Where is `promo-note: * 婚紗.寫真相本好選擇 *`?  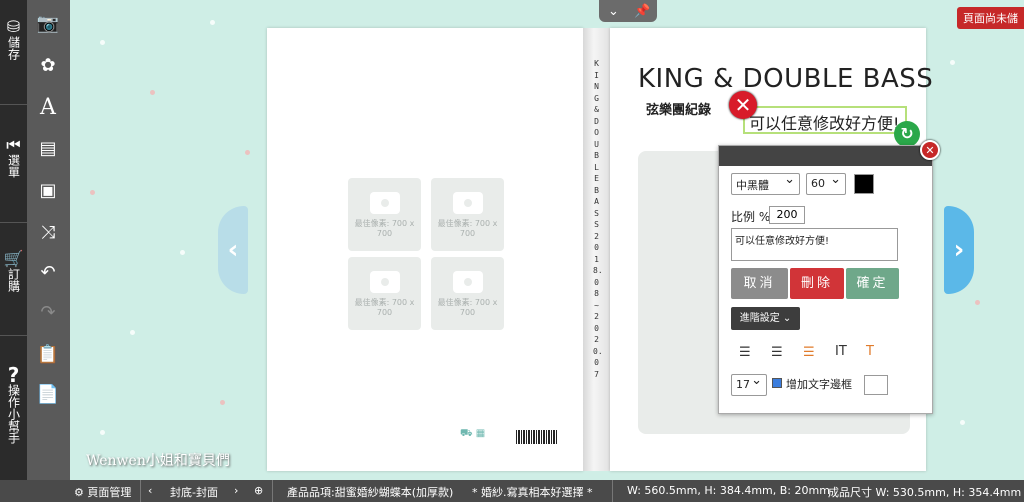
promo-note: * 婚紗.寫真相本好選擇 * is located at coordinates (532, 492).